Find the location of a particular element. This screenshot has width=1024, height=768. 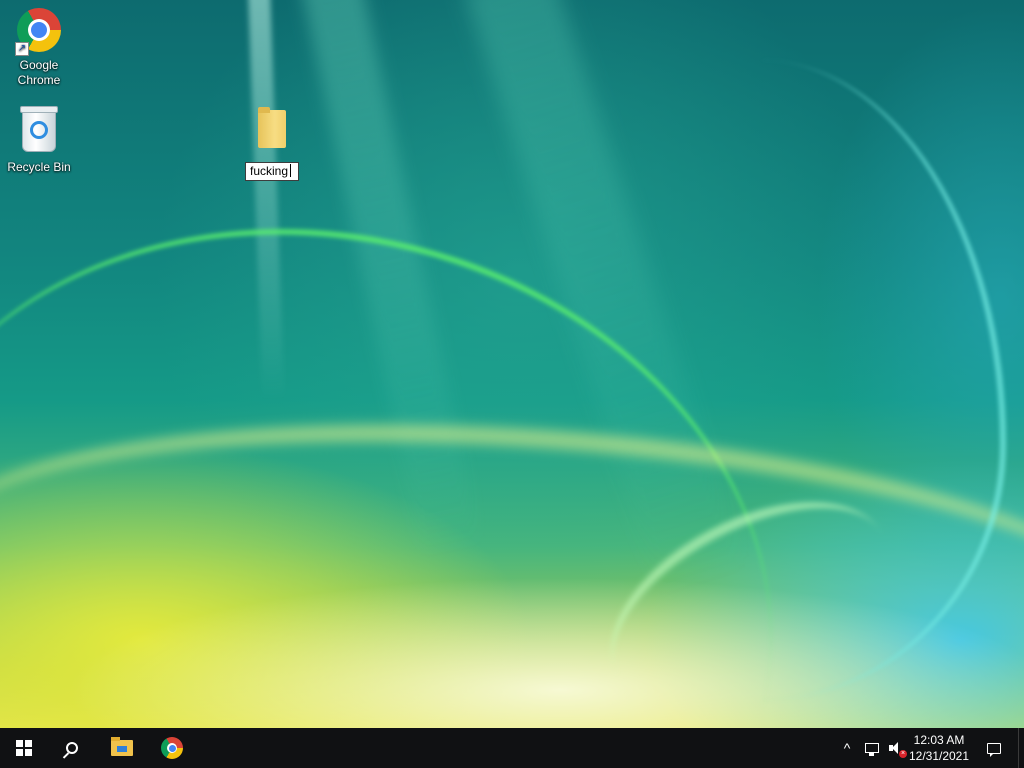

action-center-icon is located at coordinates (994, 749).